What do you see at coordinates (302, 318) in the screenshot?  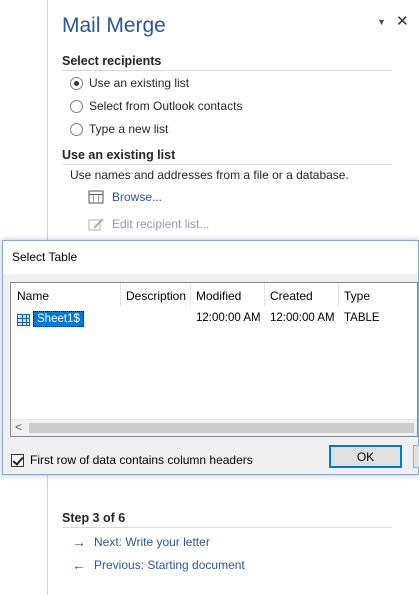 I see `row-created-cell: 12:00:00 AM` at bounding box center [302, 318].